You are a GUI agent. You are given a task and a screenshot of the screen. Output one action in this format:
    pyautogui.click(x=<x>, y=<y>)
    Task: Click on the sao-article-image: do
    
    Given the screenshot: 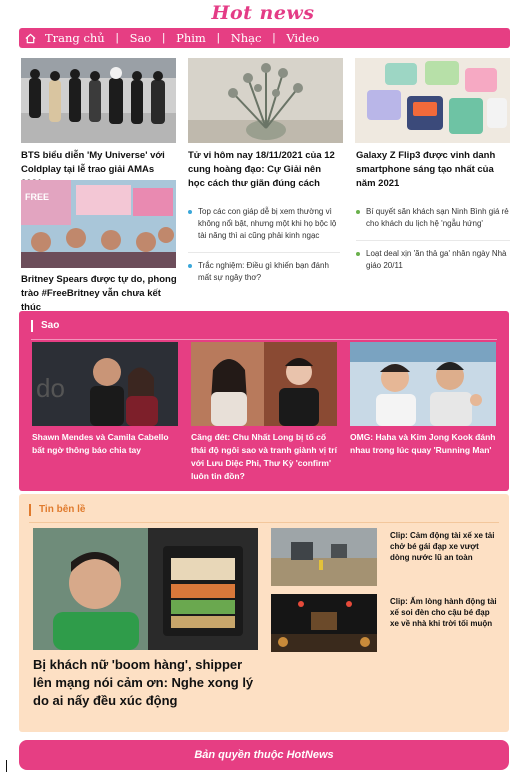 What is the action you would take?
    pyautogui.click(x=105, y=384)
    